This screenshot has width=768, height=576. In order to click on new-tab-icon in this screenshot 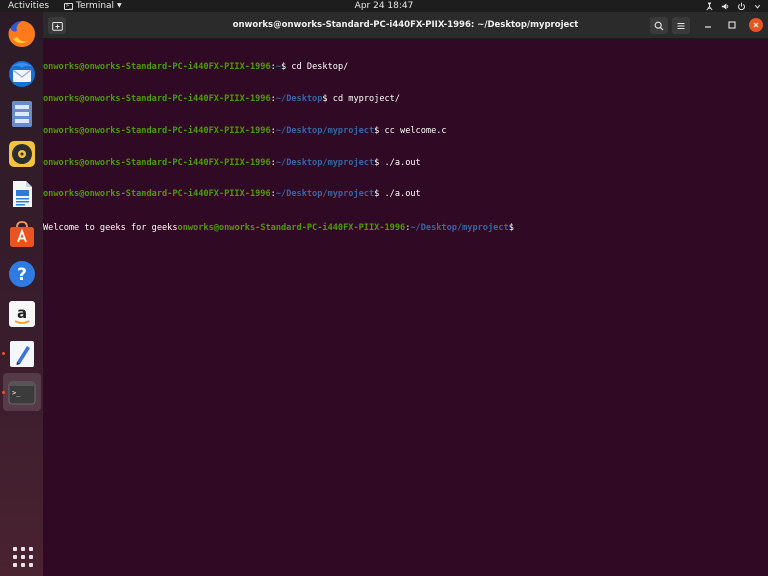, I will do `click(57, 26)`.